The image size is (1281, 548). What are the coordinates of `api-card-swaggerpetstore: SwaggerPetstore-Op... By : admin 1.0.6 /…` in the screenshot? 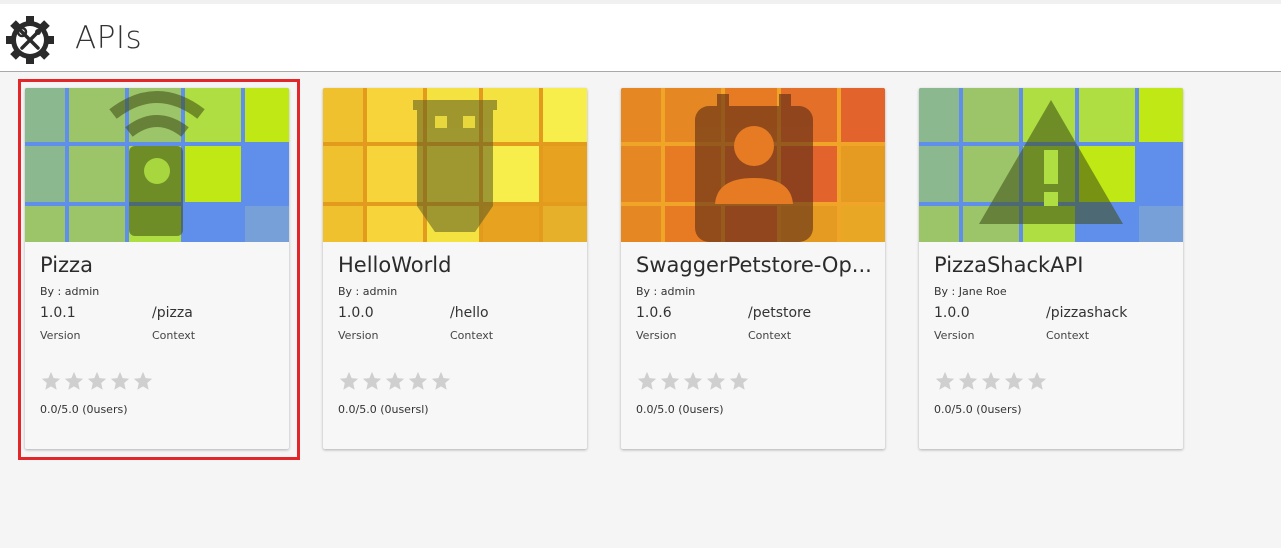 It's located at (753, 268).